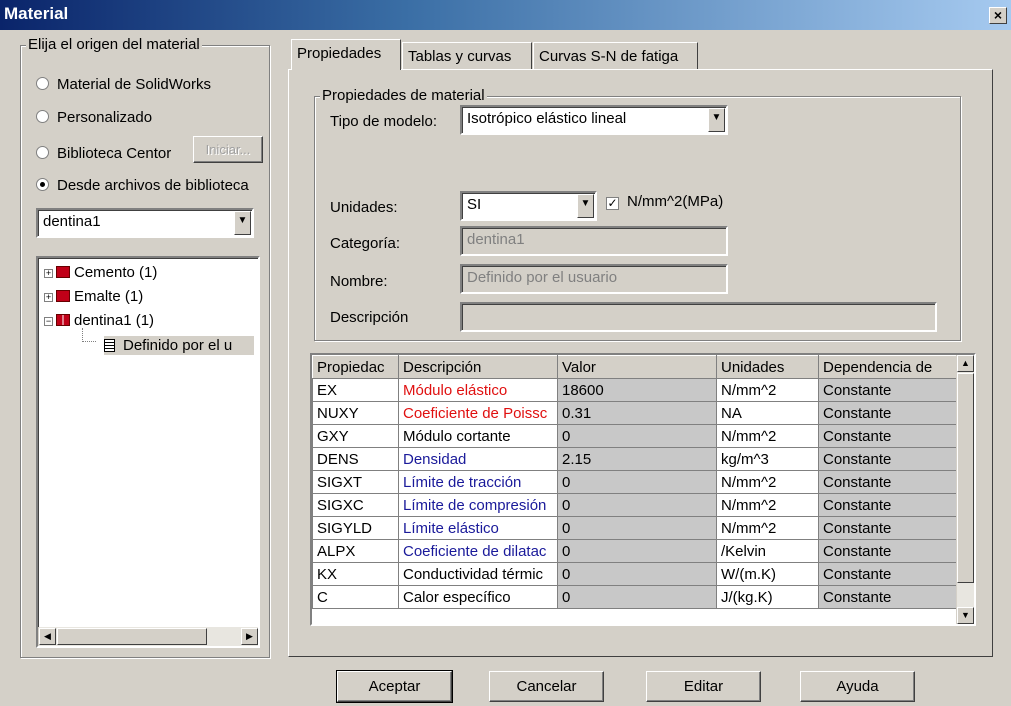  What do you see at coordinates (594, 241) in the screenshot?
I see `category-field: dentina1` at bounding box center [594, 241].